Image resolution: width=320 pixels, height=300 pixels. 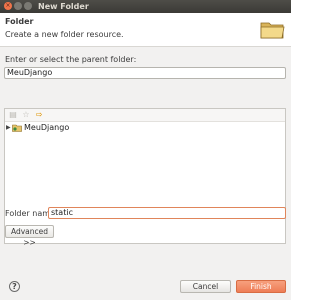 I want to click on minimize-window-button, so click(x=18, y=6).